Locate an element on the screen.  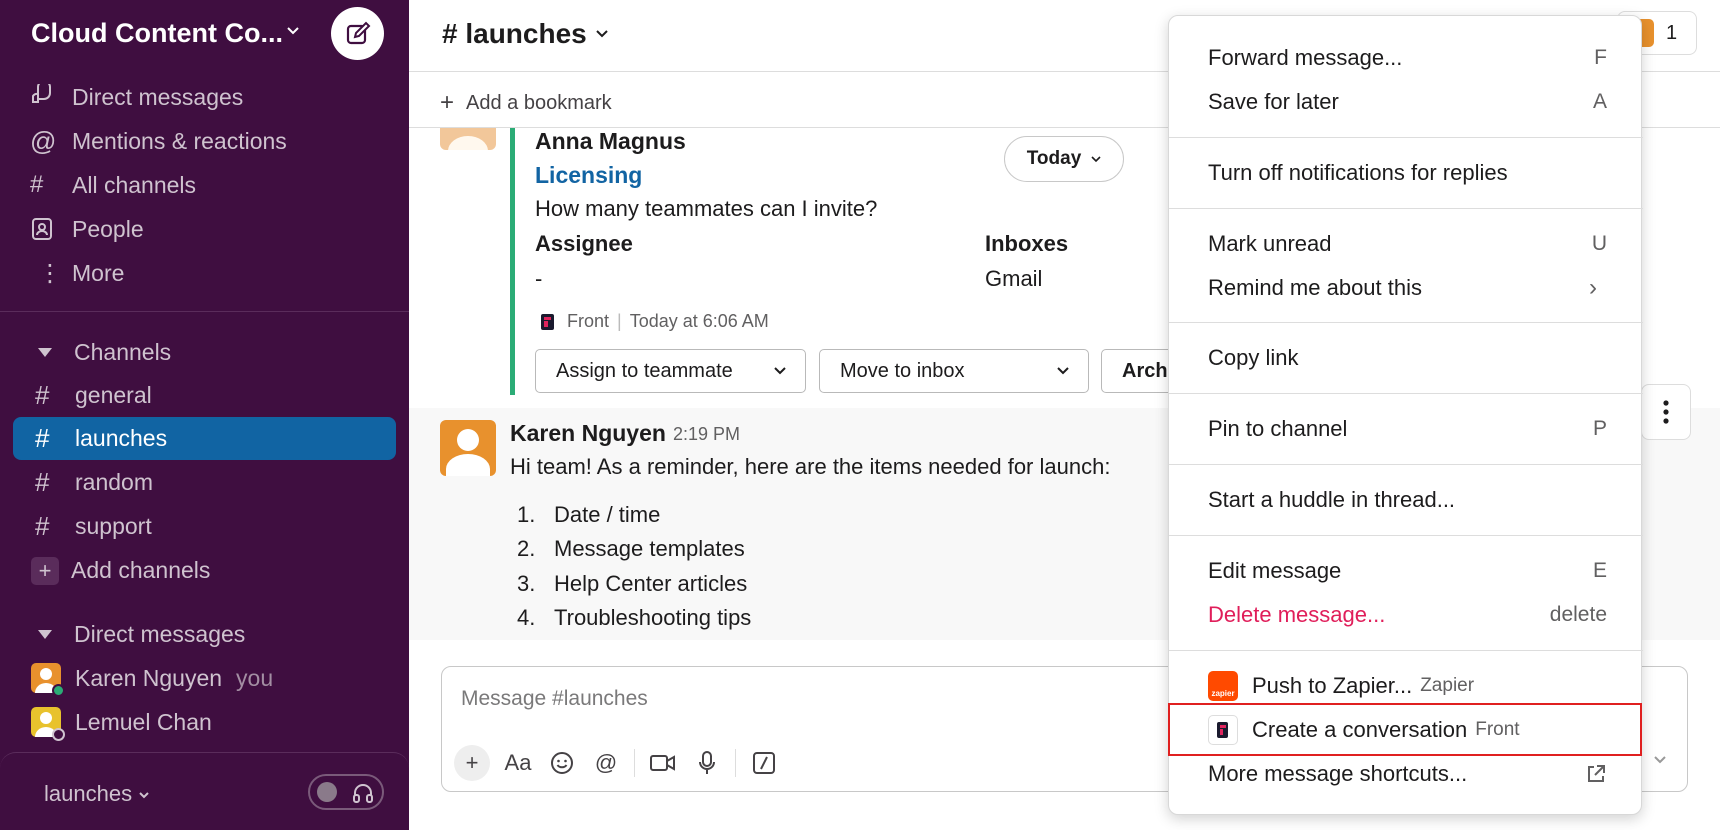
message-timestamp: 2:19 PM is located at coordinates (706, 434).